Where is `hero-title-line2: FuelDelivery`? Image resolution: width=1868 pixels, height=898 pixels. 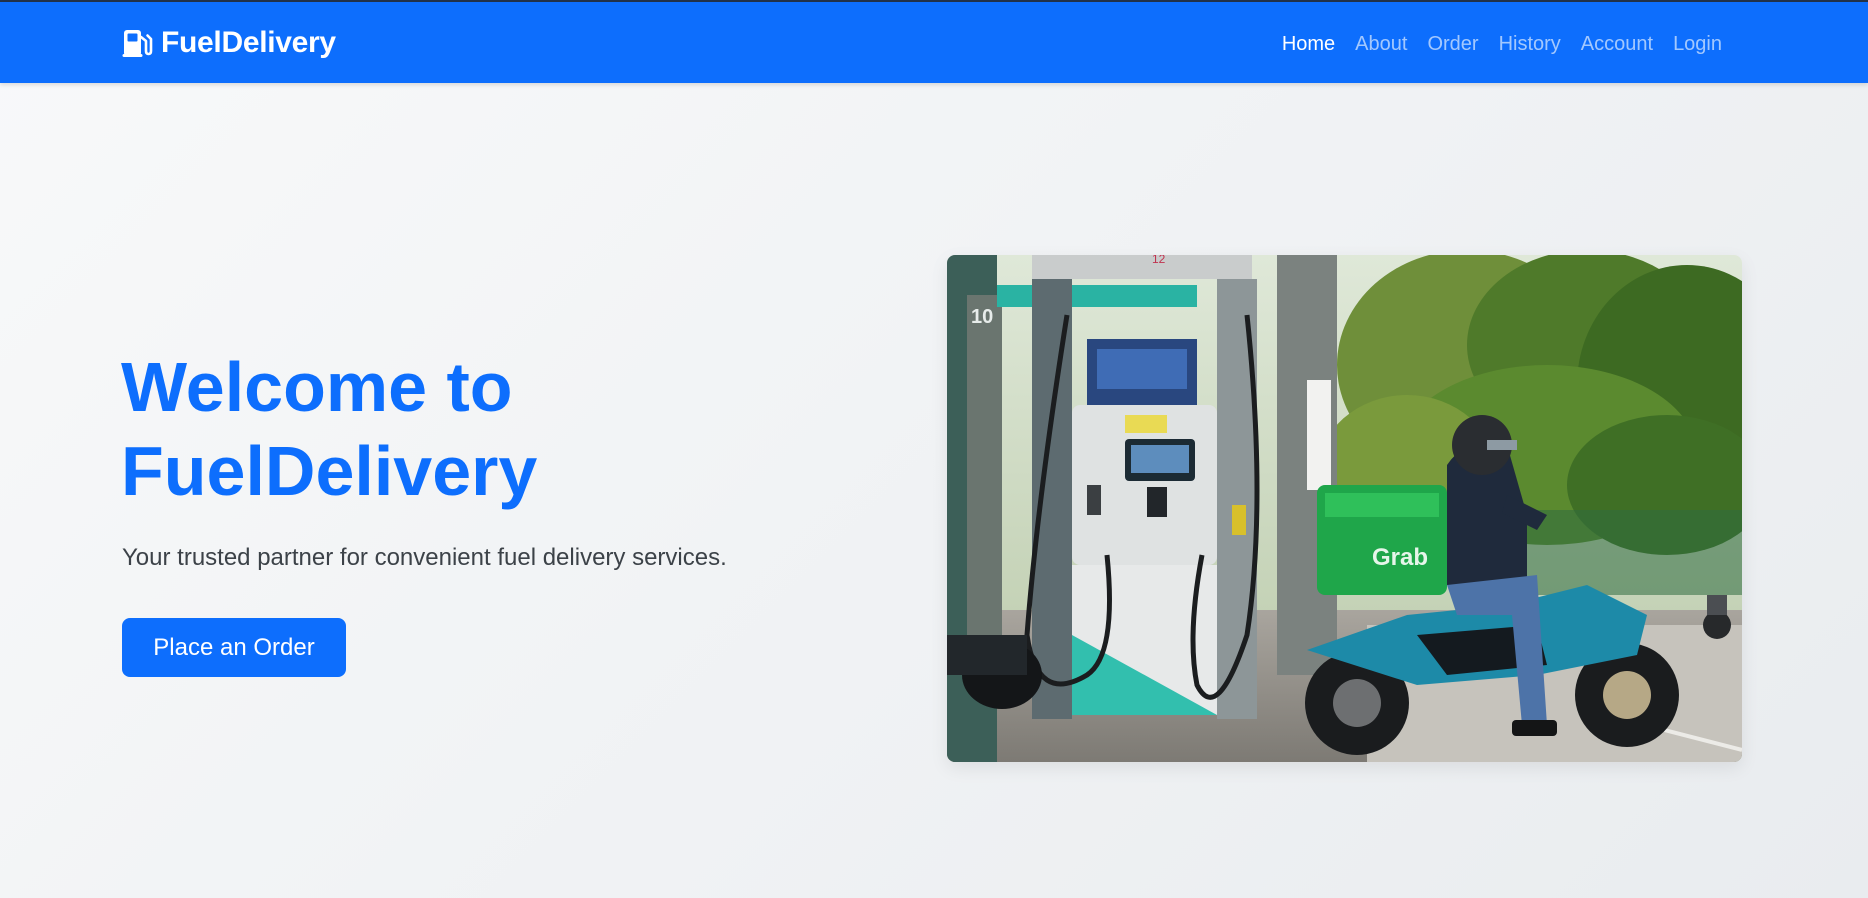
hero-title-line2: FuelDelivery is located at coordinates (329, 471).